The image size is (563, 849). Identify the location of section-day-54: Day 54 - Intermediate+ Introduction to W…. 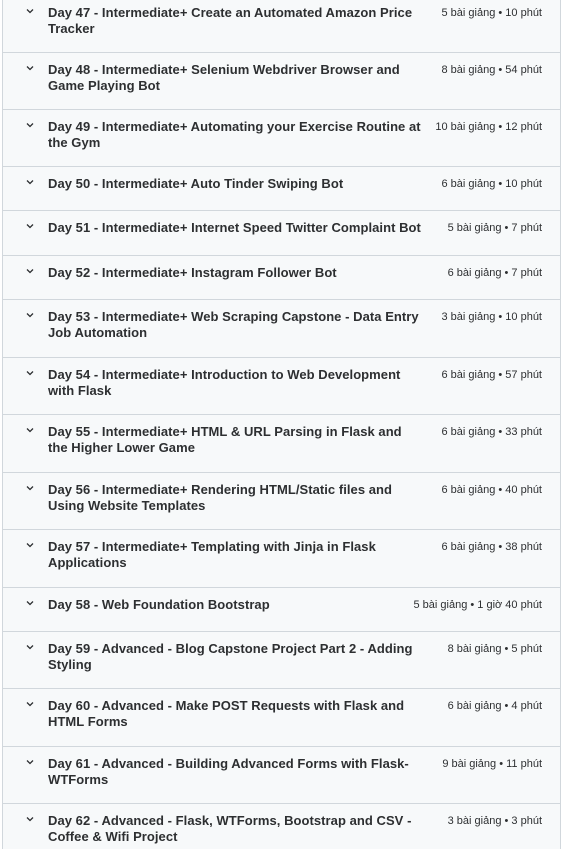
(281, 386).